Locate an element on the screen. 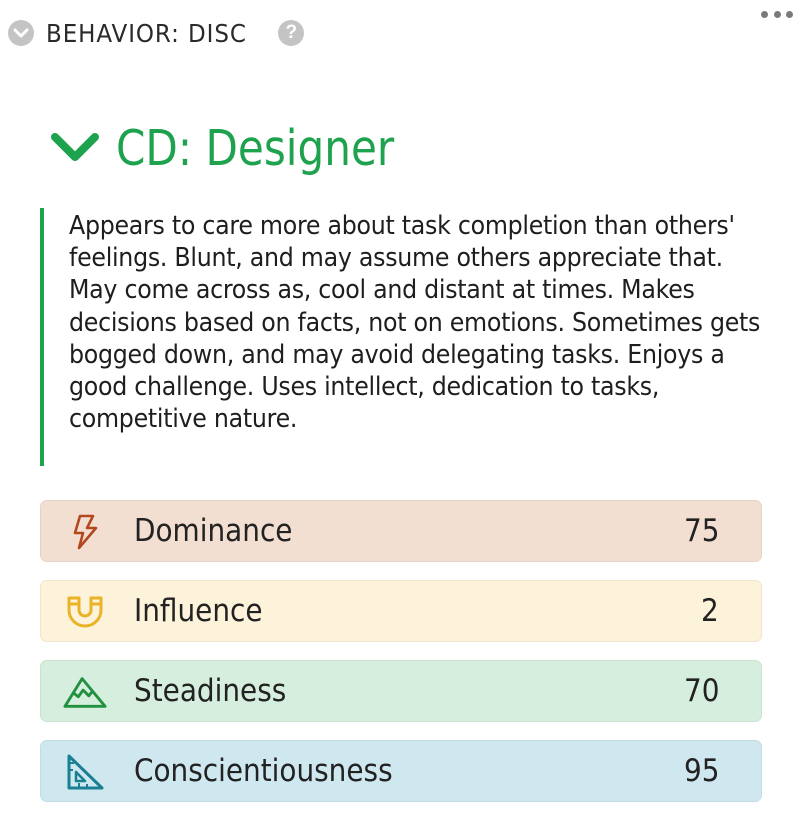 The height and width of the screenshot is (820, 801). collapse-button is located at coordinates (21, 33).